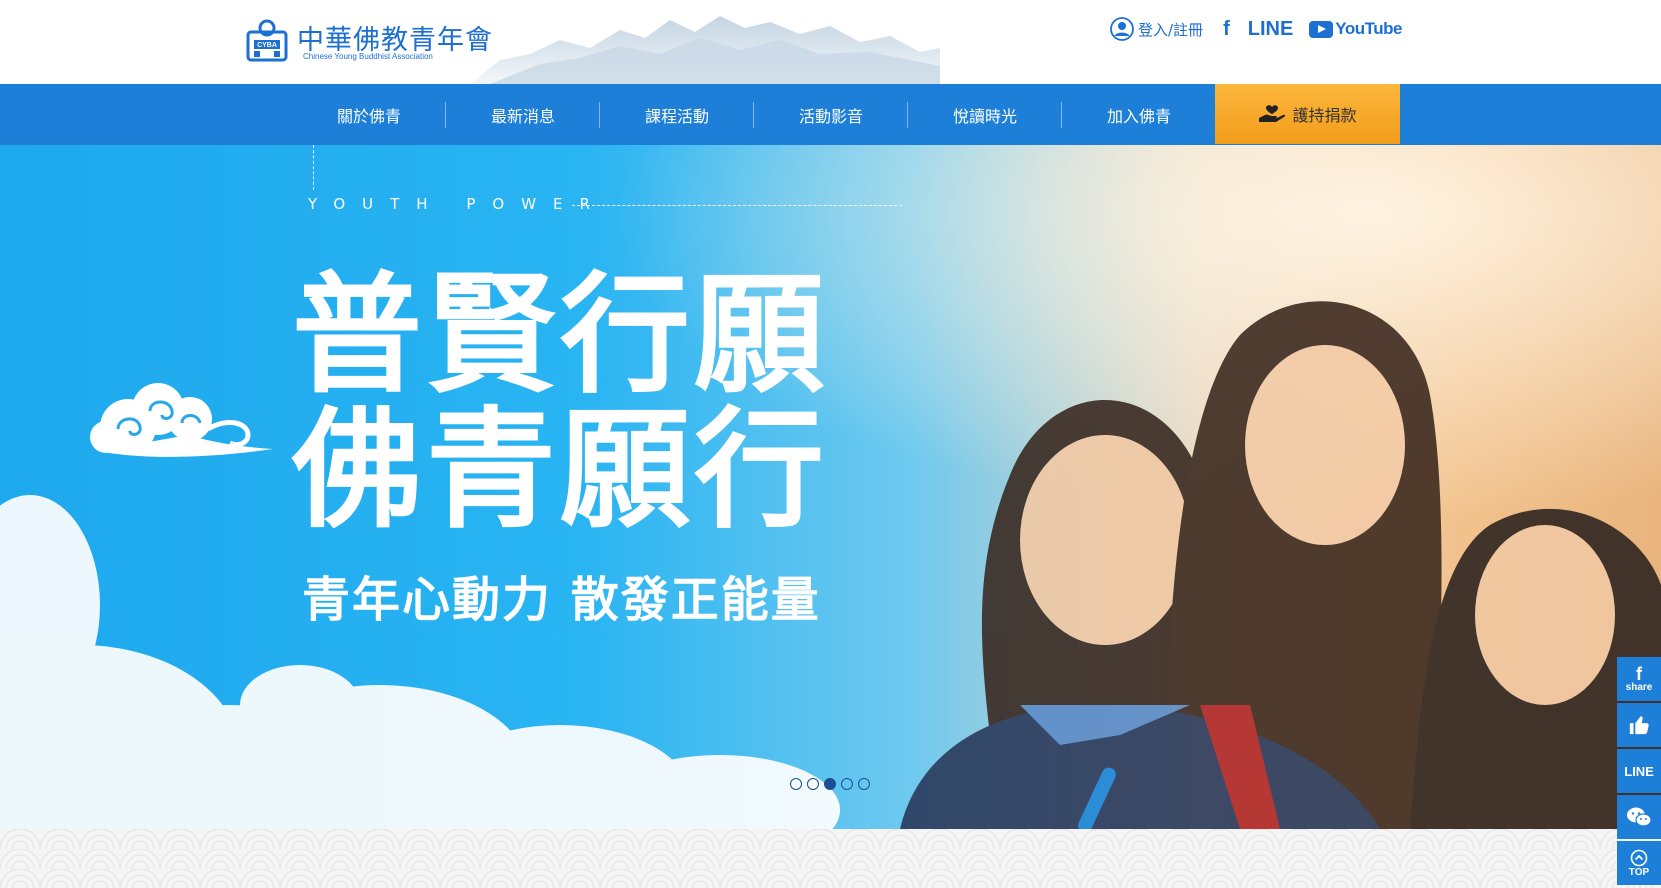 This screenshot has height=888, width=1661. I want to click on youtube-label: YouTube, so click(1368, 28).